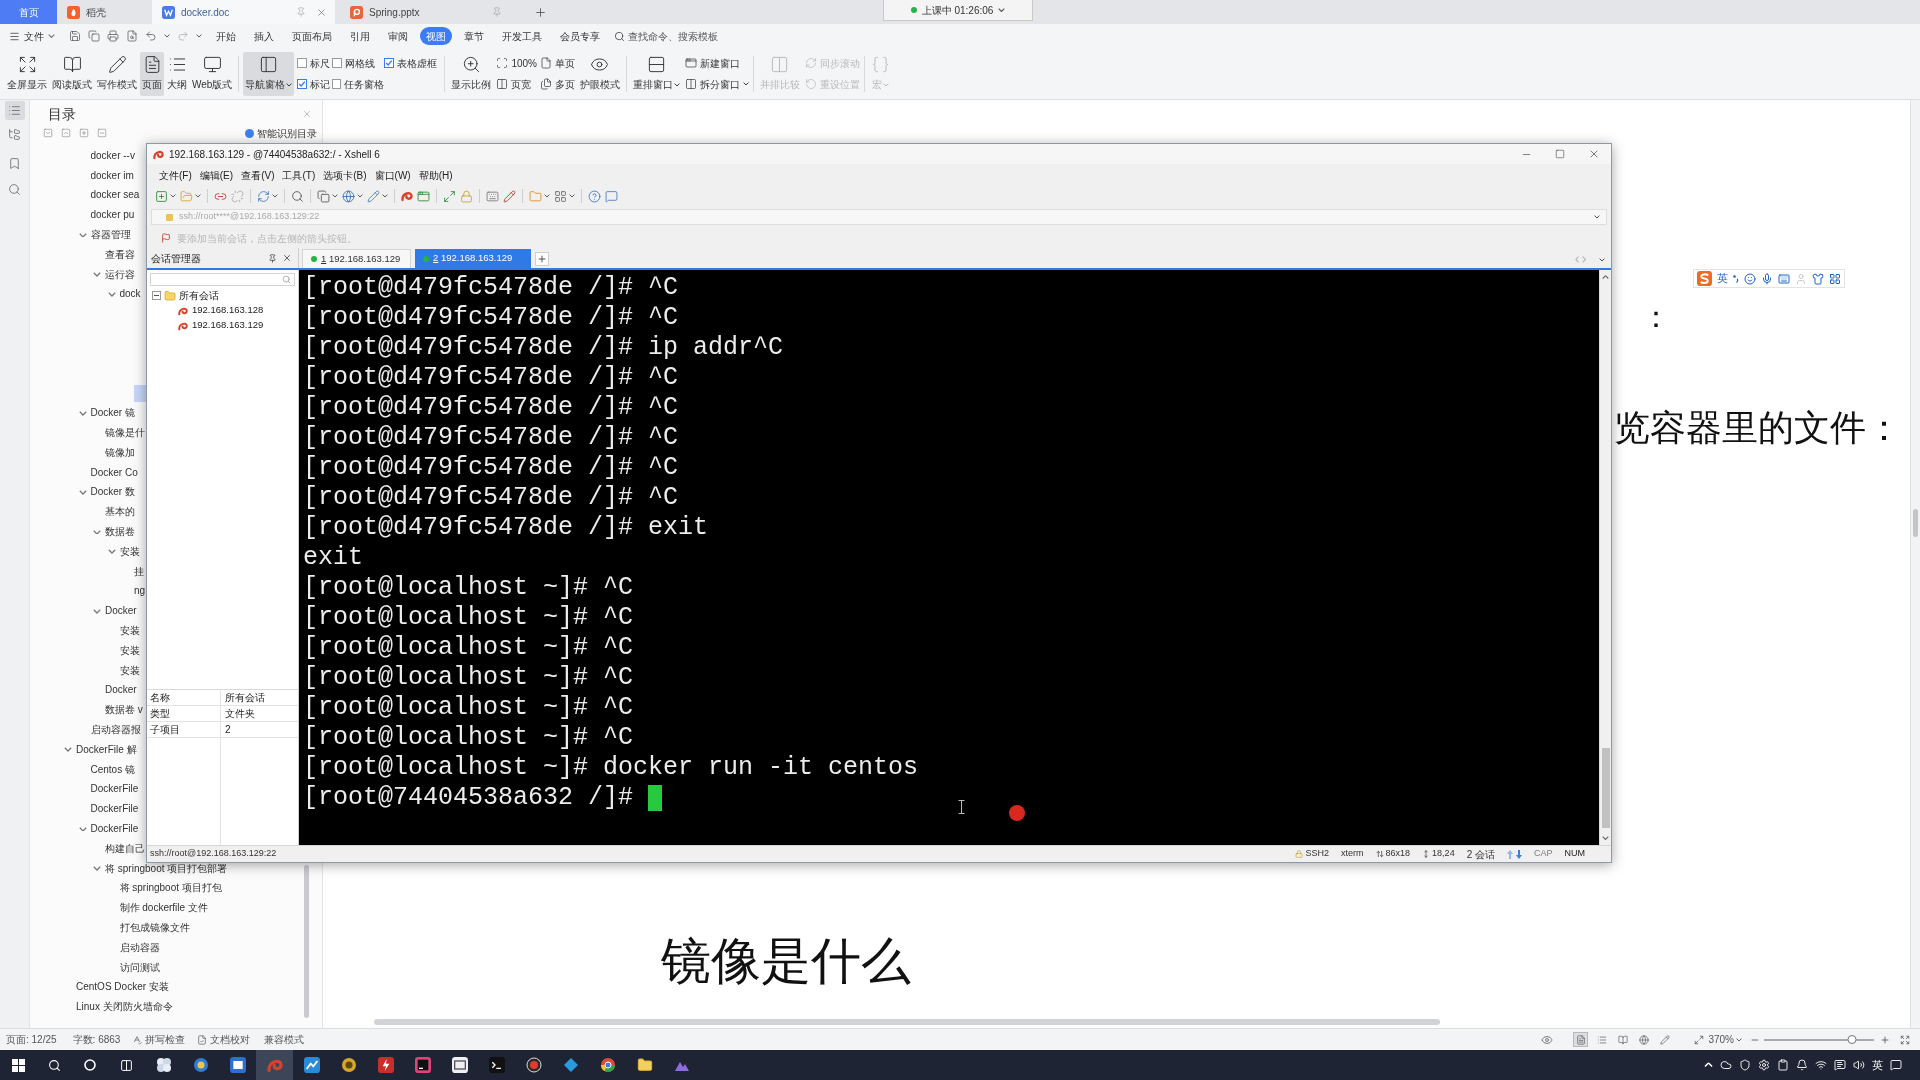  I want to click on view-button, so click(1581, 1039).